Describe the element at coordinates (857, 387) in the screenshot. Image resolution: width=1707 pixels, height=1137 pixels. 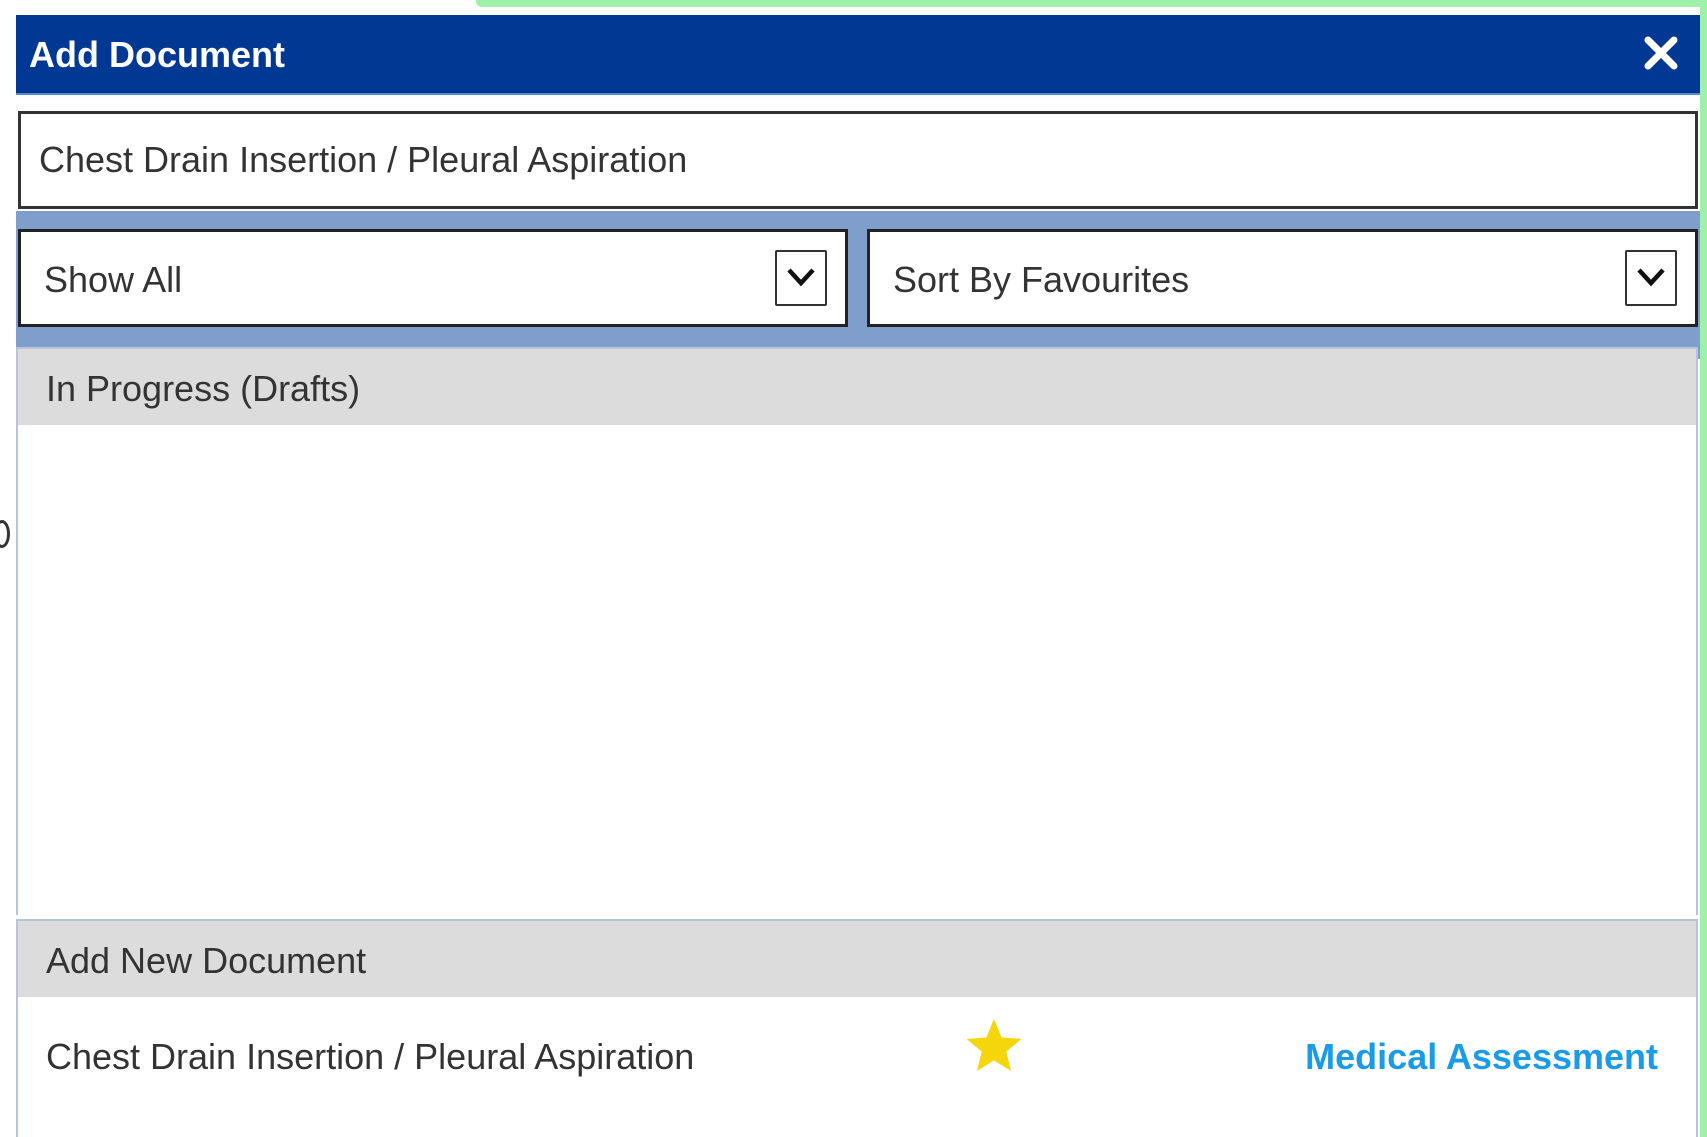
I see `drafts-section-header: In Progress (Drafts)` at that location.